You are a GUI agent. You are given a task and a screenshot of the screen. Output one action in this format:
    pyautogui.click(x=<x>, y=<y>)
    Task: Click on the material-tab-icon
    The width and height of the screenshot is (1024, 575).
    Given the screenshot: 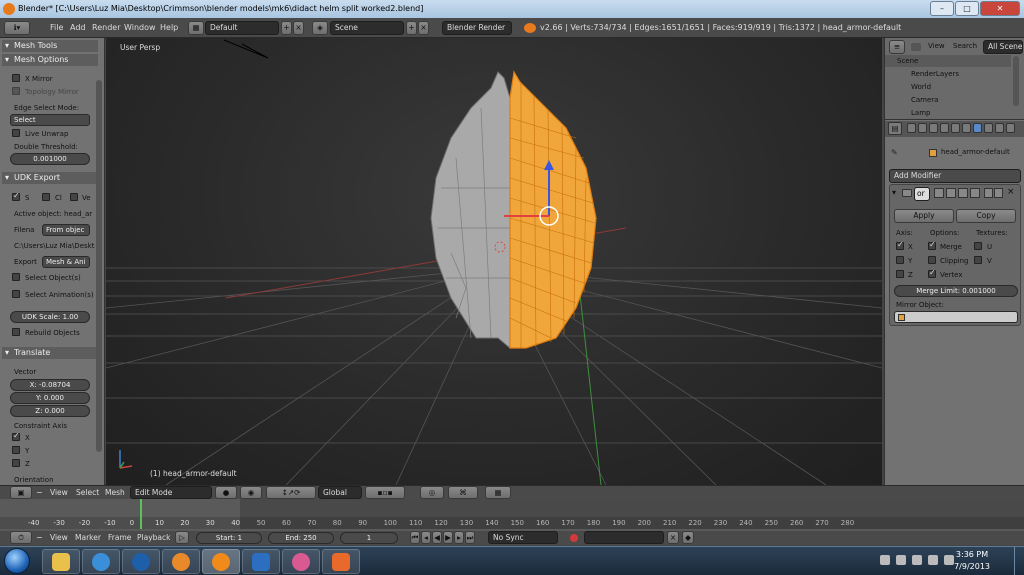 What is the action you would take?
    pyautogui.click(x=999, y=128)
    